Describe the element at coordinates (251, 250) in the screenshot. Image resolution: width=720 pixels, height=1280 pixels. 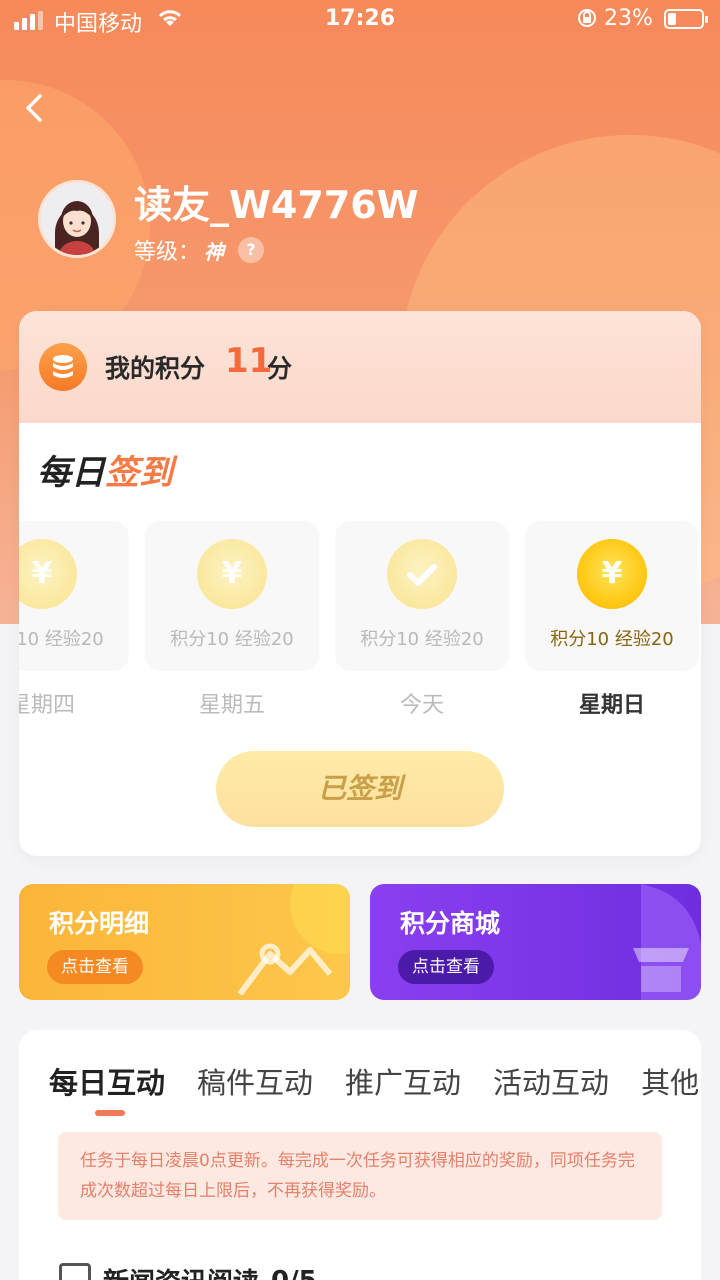
I see `help-icon: ?` at that location.